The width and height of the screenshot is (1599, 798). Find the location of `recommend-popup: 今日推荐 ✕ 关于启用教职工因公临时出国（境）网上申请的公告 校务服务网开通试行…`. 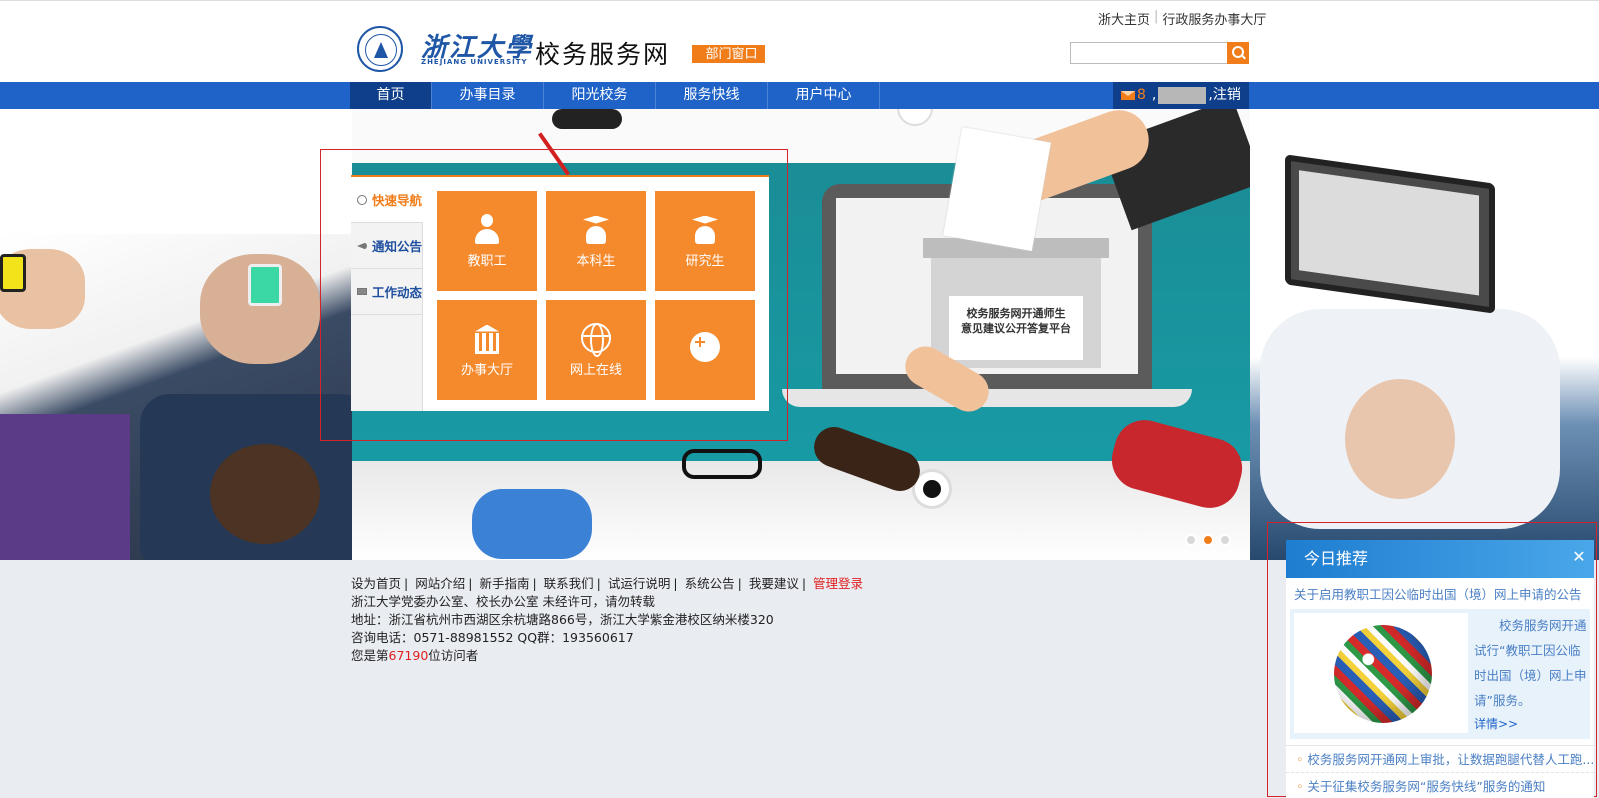

recommend-popup: 今日推荐 ✕ 关于启用教职工因公临时出国（境）网上申请的公告 校务服务网开通试行… is located at coordinates (1440, 669).